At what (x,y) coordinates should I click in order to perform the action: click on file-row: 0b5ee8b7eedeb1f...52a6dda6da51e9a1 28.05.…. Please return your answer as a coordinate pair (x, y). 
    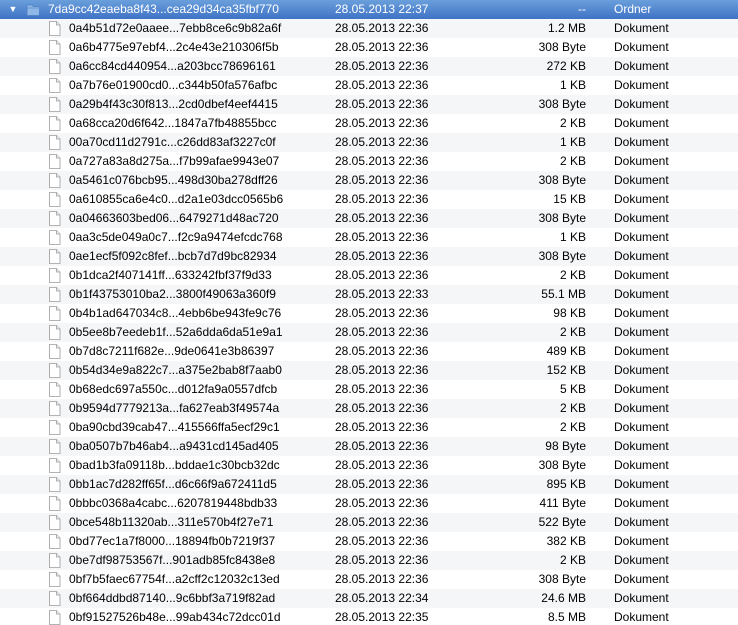
    Looking at the image, I should click on (369, 332).